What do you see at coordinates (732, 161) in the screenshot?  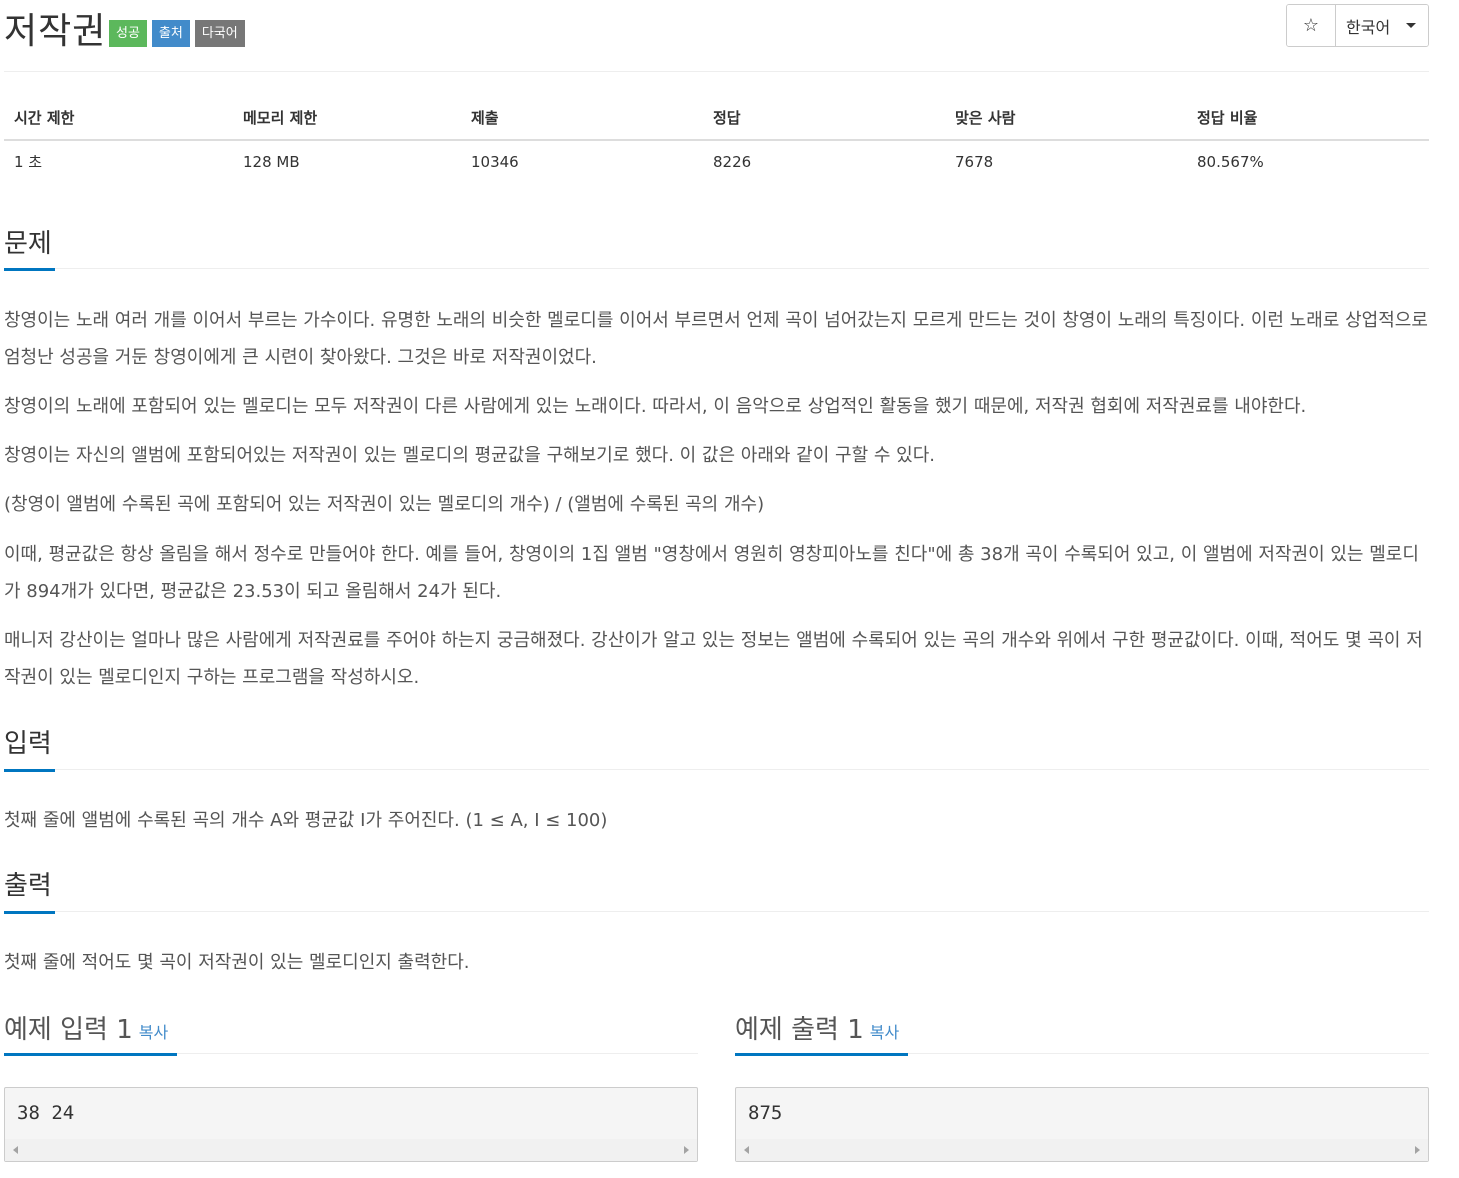 I see `accepted-value: 8226` at bounding box center [732, 161].